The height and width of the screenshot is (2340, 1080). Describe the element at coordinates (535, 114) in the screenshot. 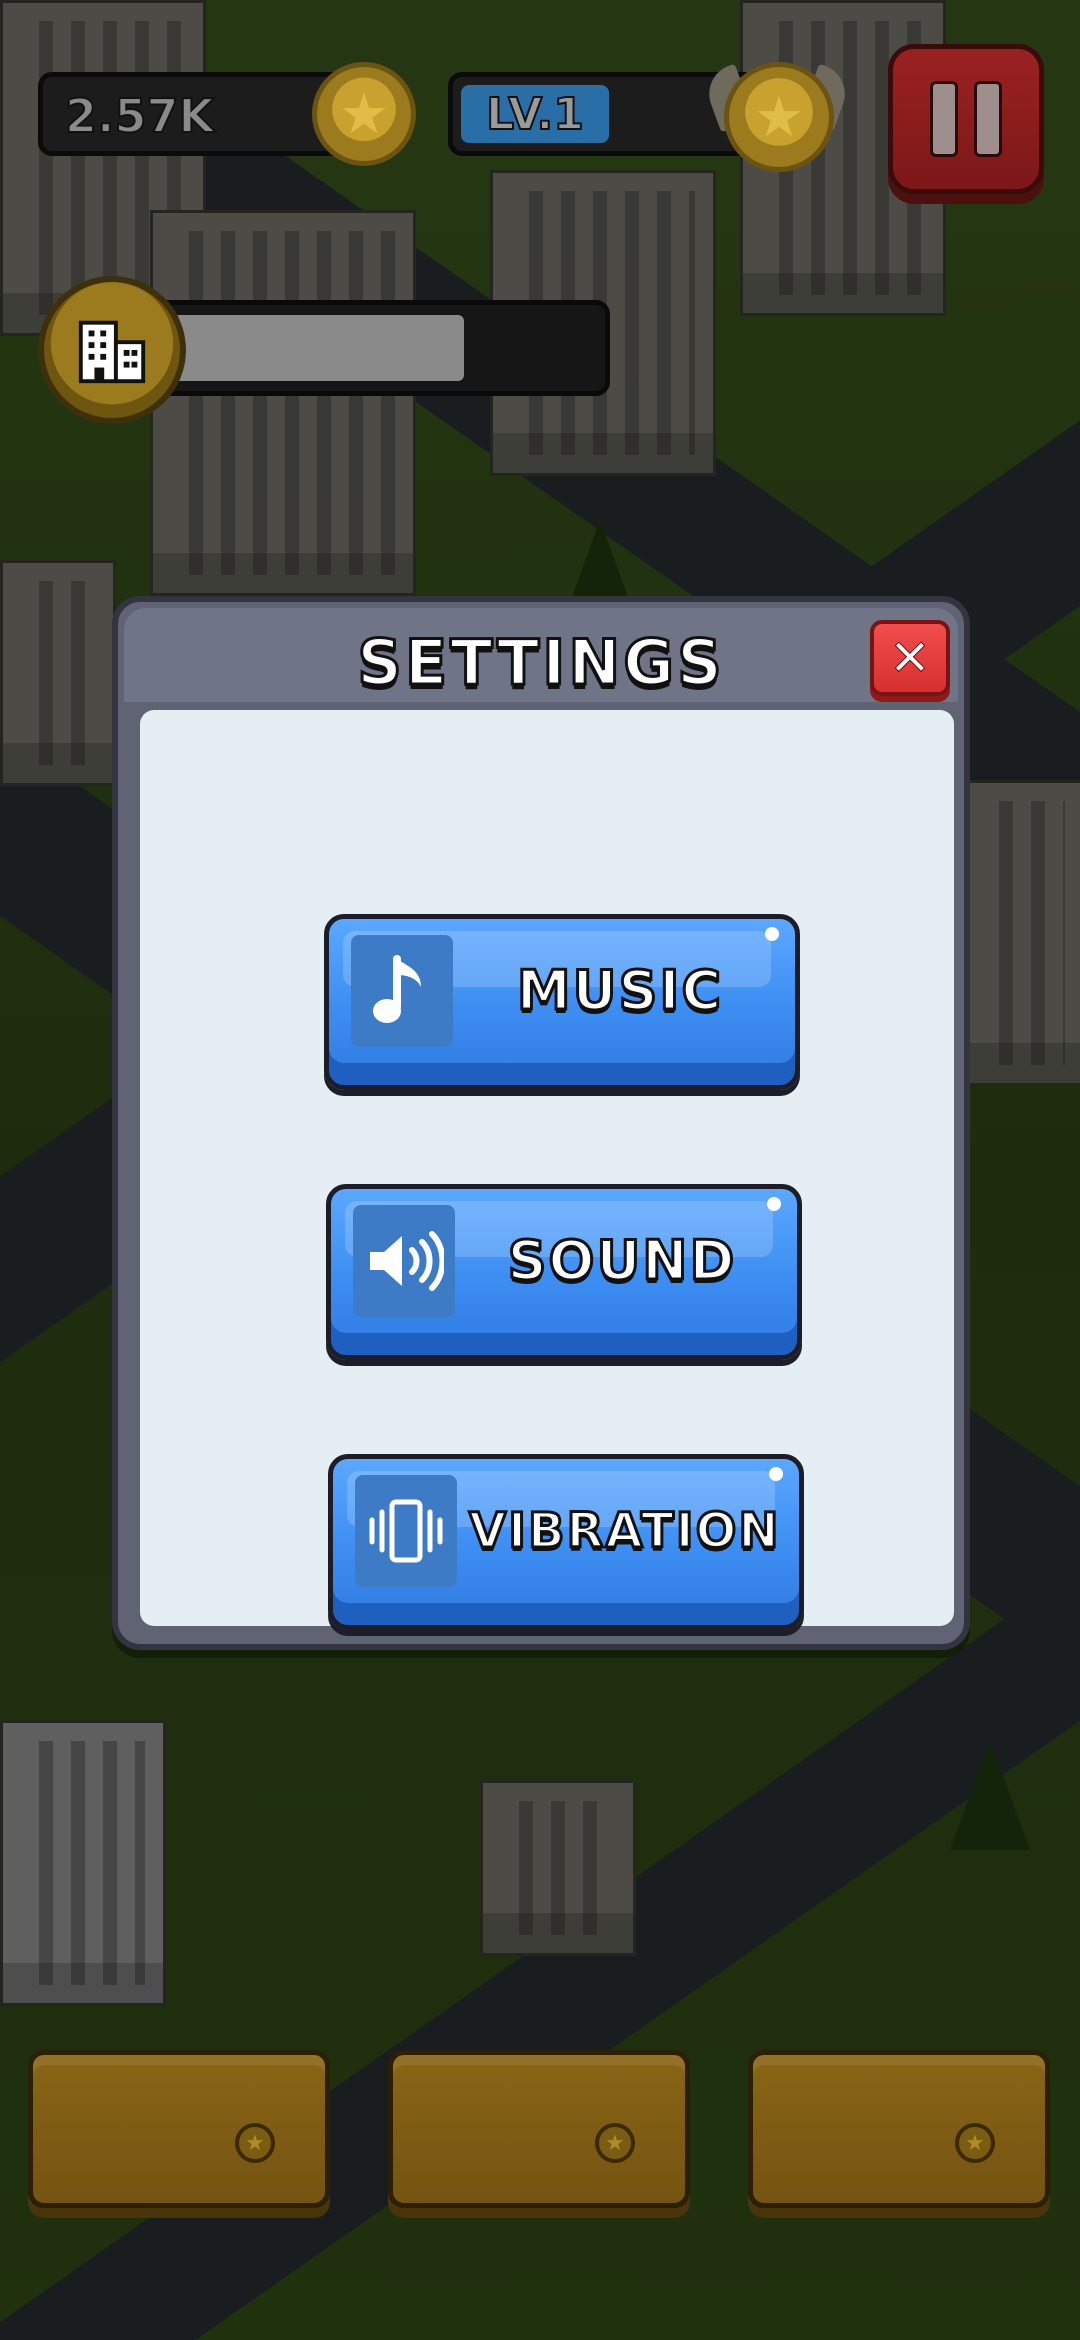

I see `level-label: LV.1` at that location.